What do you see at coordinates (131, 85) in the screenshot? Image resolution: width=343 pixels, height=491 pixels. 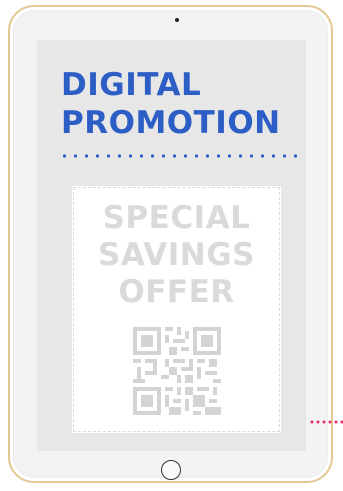 I see `headline-line-1: DIGITAL` at bounding box center [131, 85].